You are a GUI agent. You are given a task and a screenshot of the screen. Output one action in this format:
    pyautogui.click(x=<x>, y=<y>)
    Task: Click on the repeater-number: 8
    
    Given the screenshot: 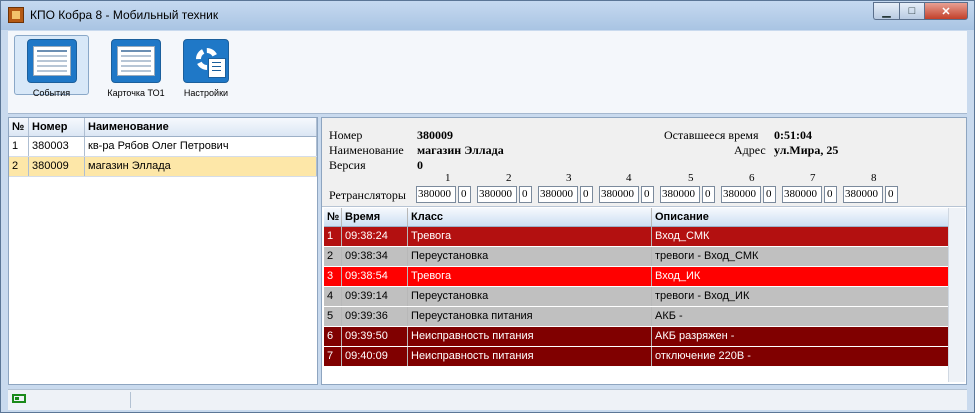 What is the action you would take?
    pyautogui.click(x=874, y=178)
    